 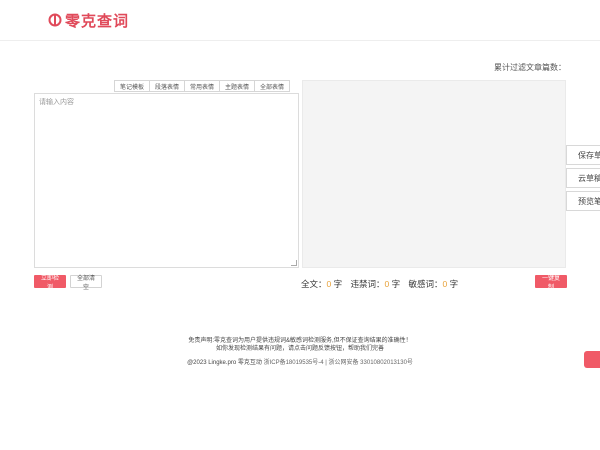 I want to click on word-stats: 全文：0 字 违禁词：0 字 敏感词：0 字, so click(x=379, y=284).